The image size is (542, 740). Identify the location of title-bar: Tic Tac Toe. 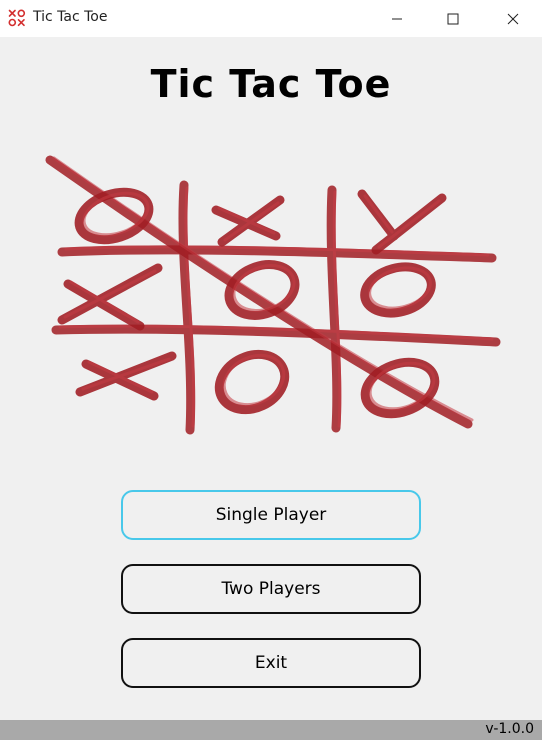
(271, 18).